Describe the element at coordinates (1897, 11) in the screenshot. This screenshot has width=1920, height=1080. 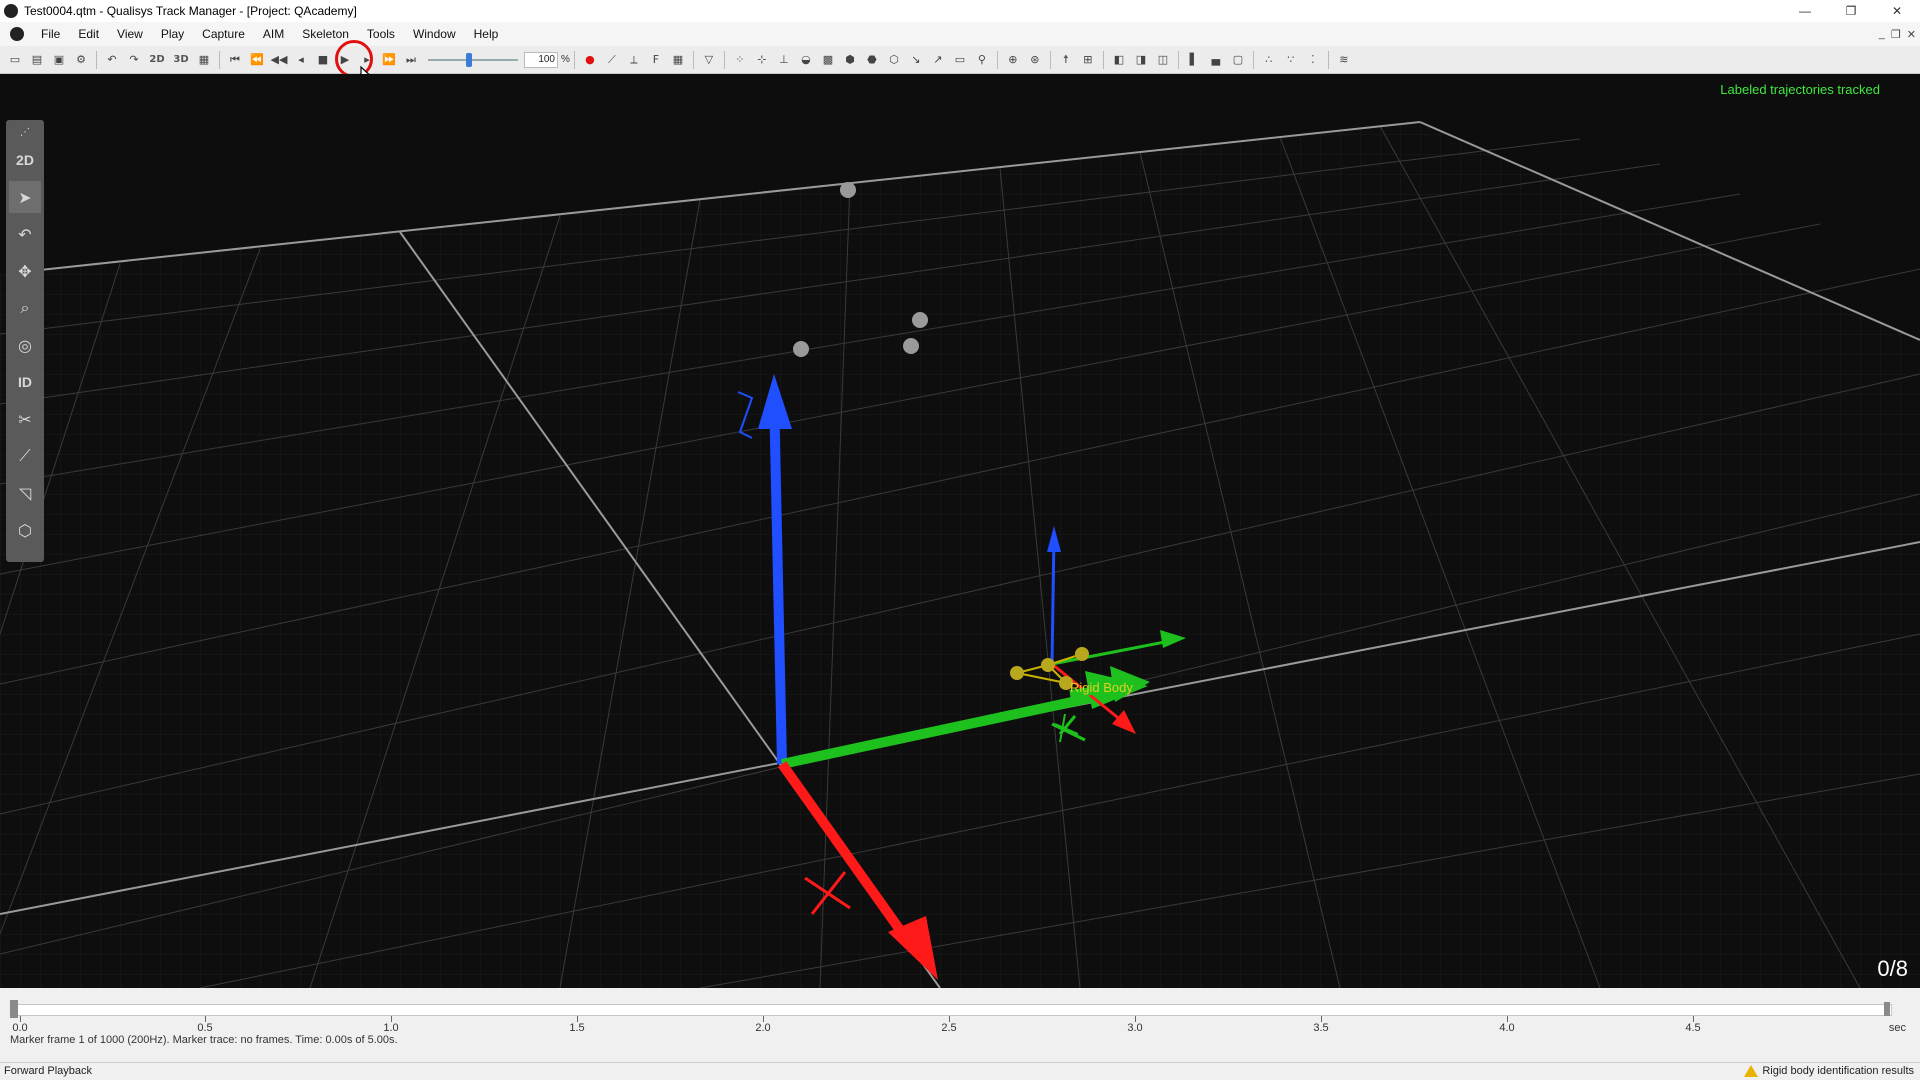
I see `close-button: ✕` at that location.